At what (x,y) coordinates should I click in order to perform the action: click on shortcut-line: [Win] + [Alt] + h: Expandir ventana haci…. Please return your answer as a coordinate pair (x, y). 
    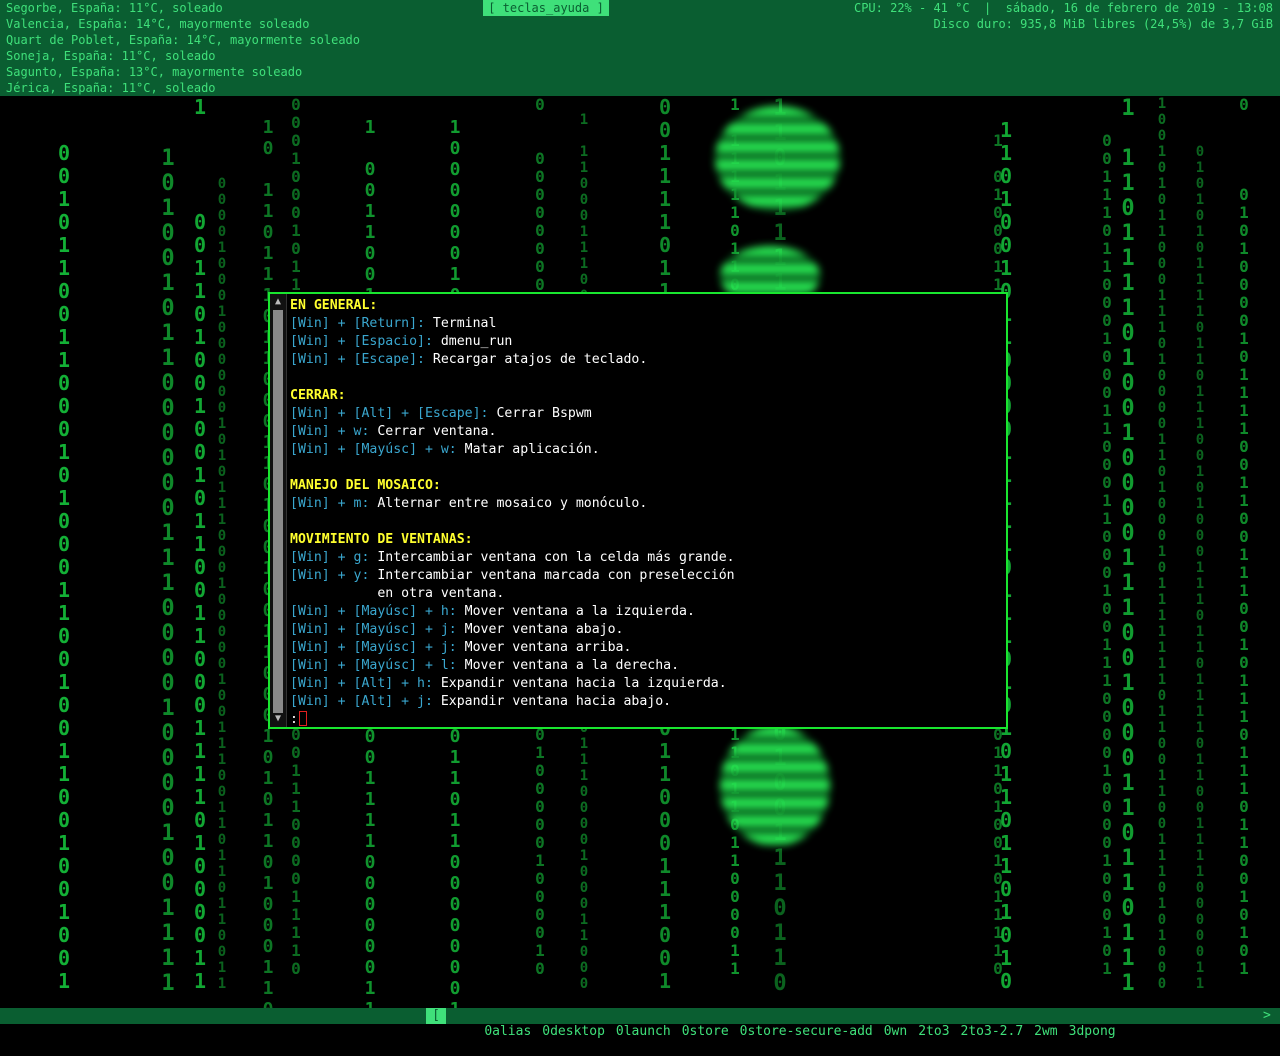
    Looking at the image, I should click on (508, 683).